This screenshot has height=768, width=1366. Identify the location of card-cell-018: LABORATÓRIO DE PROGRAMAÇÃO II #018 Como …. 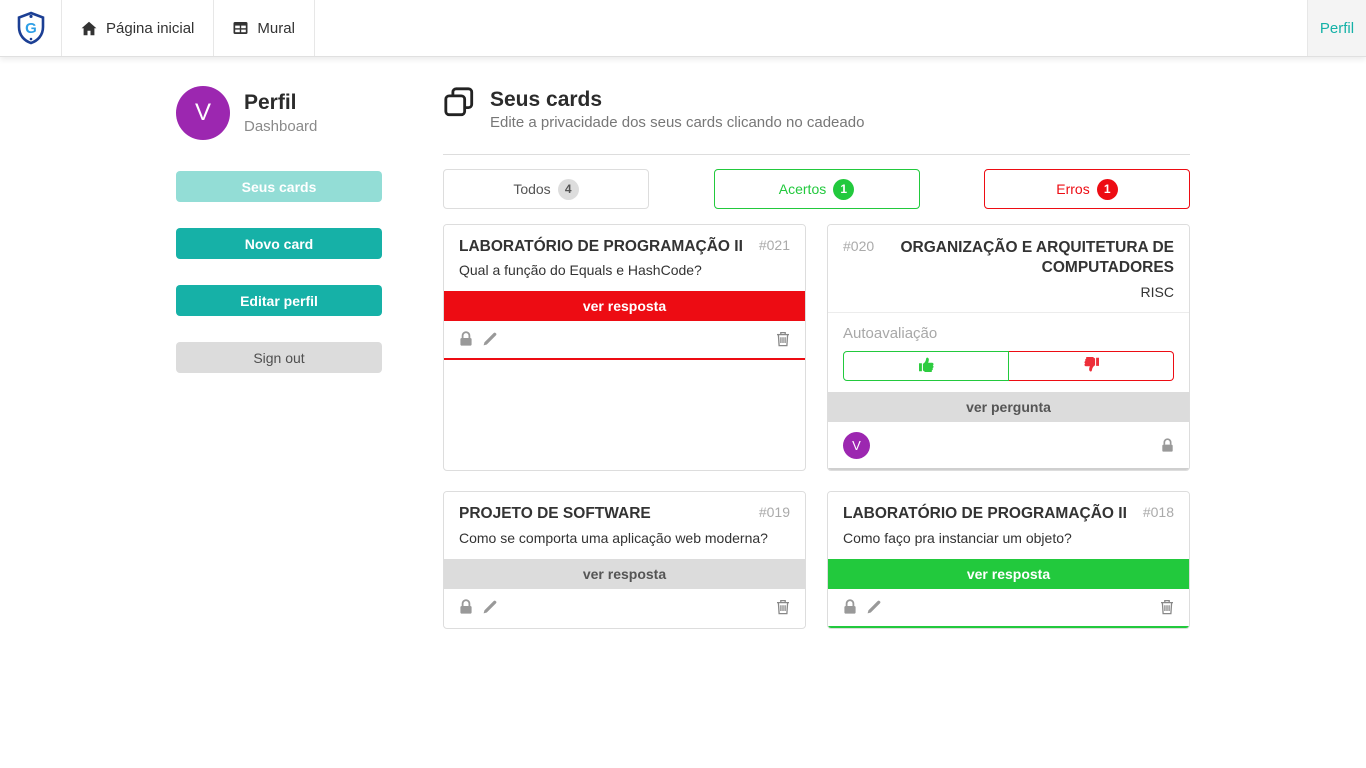
(1008, 560).